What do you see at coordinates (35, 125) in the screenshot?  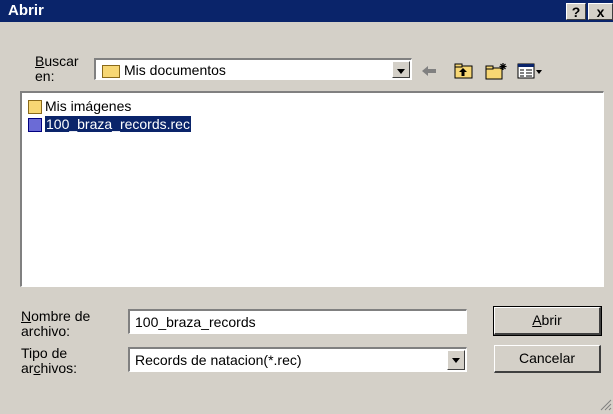 I see `rec-file-icon` at bounding box center [35, 125].